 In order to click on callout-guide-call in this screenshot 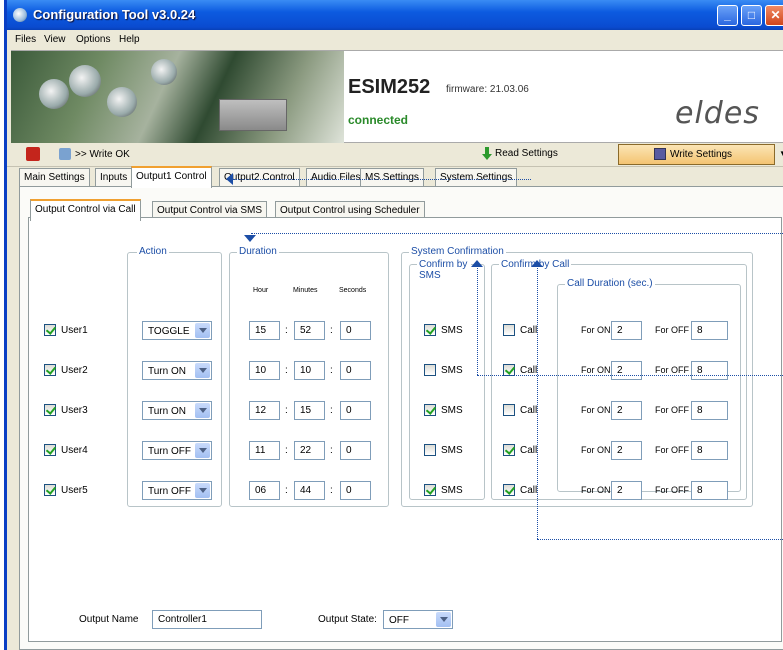, I will do `click(537, 401)`.